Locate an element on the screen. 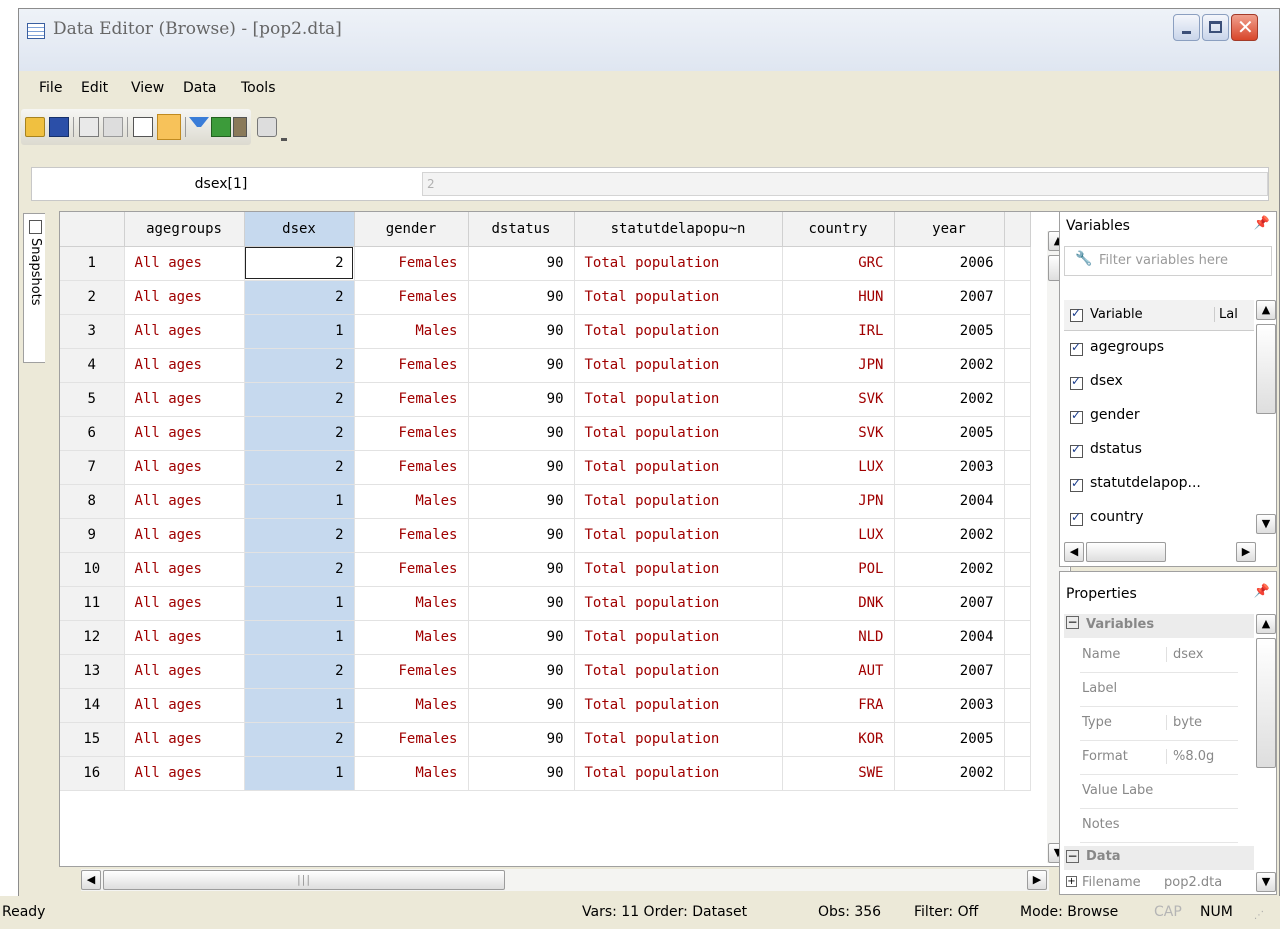 The width and height of the screenshot is (1280, 929). column-header-3: dstatus is located at coordinates (521, 229).